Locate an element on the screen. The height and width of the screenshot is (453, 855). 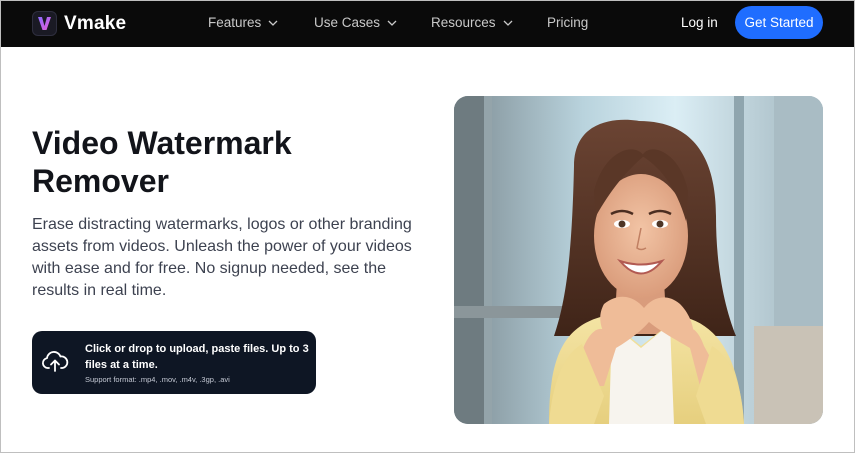
login-link: Log in is located at coordinates (699, 22).